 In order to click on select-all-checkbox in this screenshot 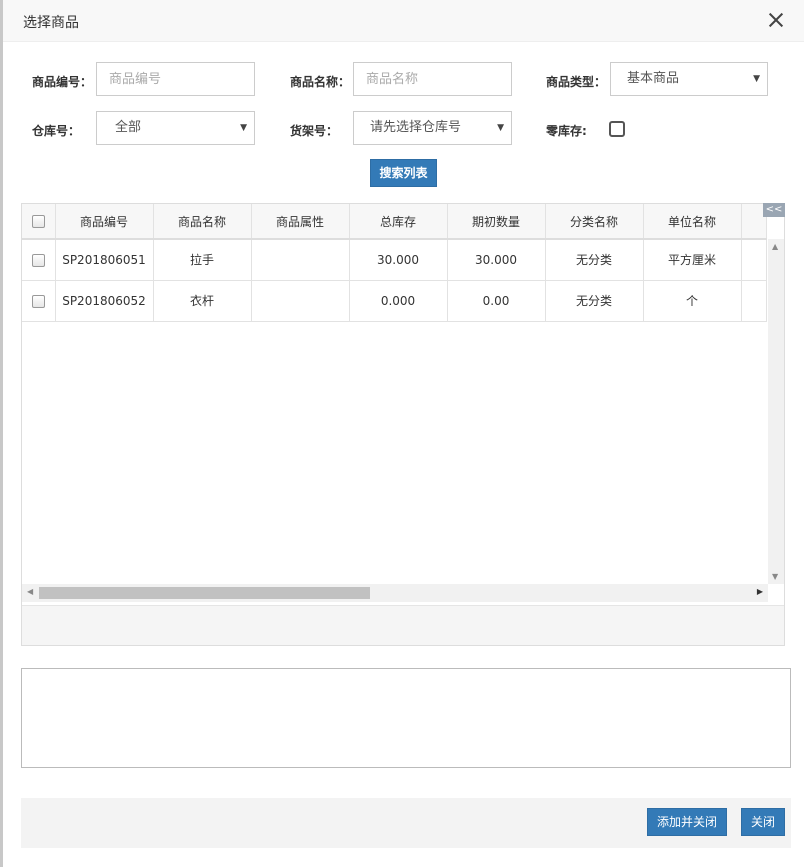, I will do `click(38, 221)`.